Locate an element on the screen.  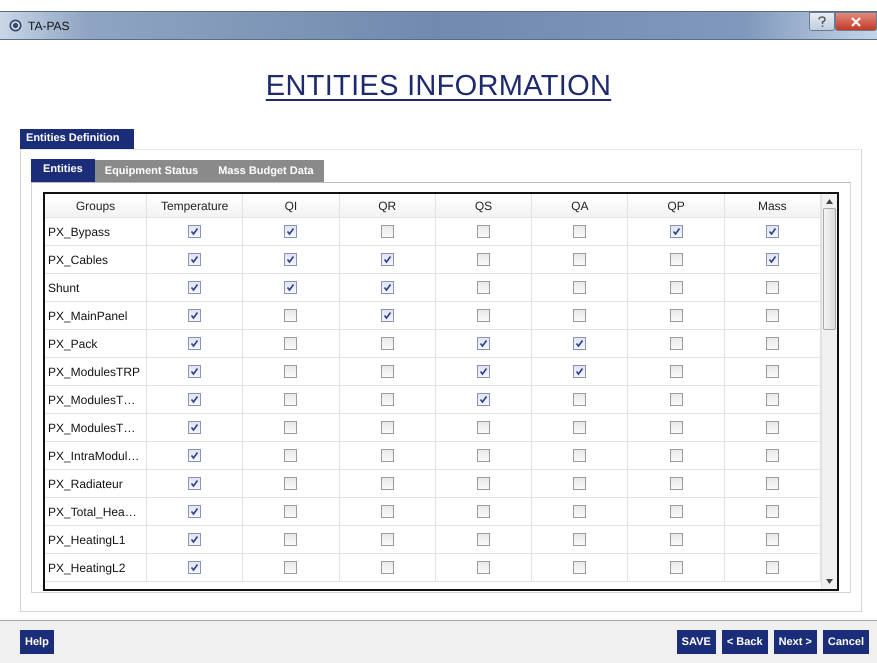
footer-button: Next > is located at coordinates (795, 642).